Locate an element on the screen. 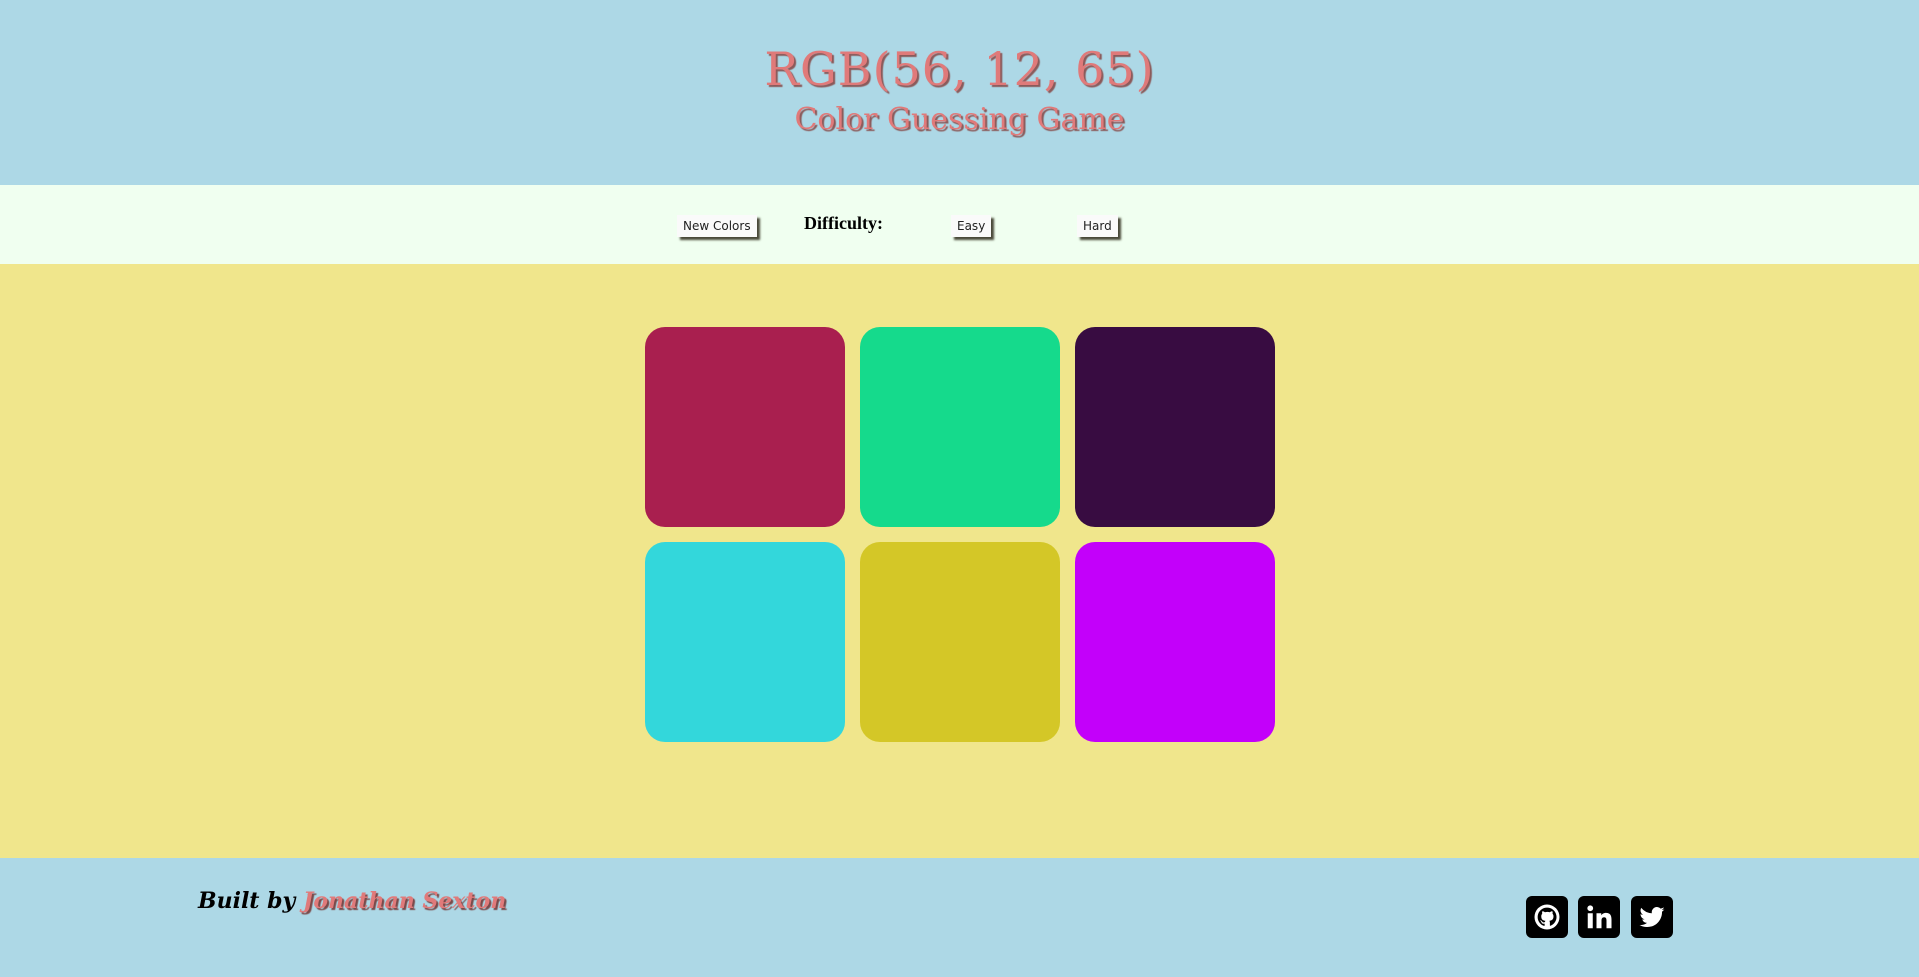 Image resolution: width=1919 pixels, height=977 pixels. easy-button: Easy is located at coordinates (971, 226).